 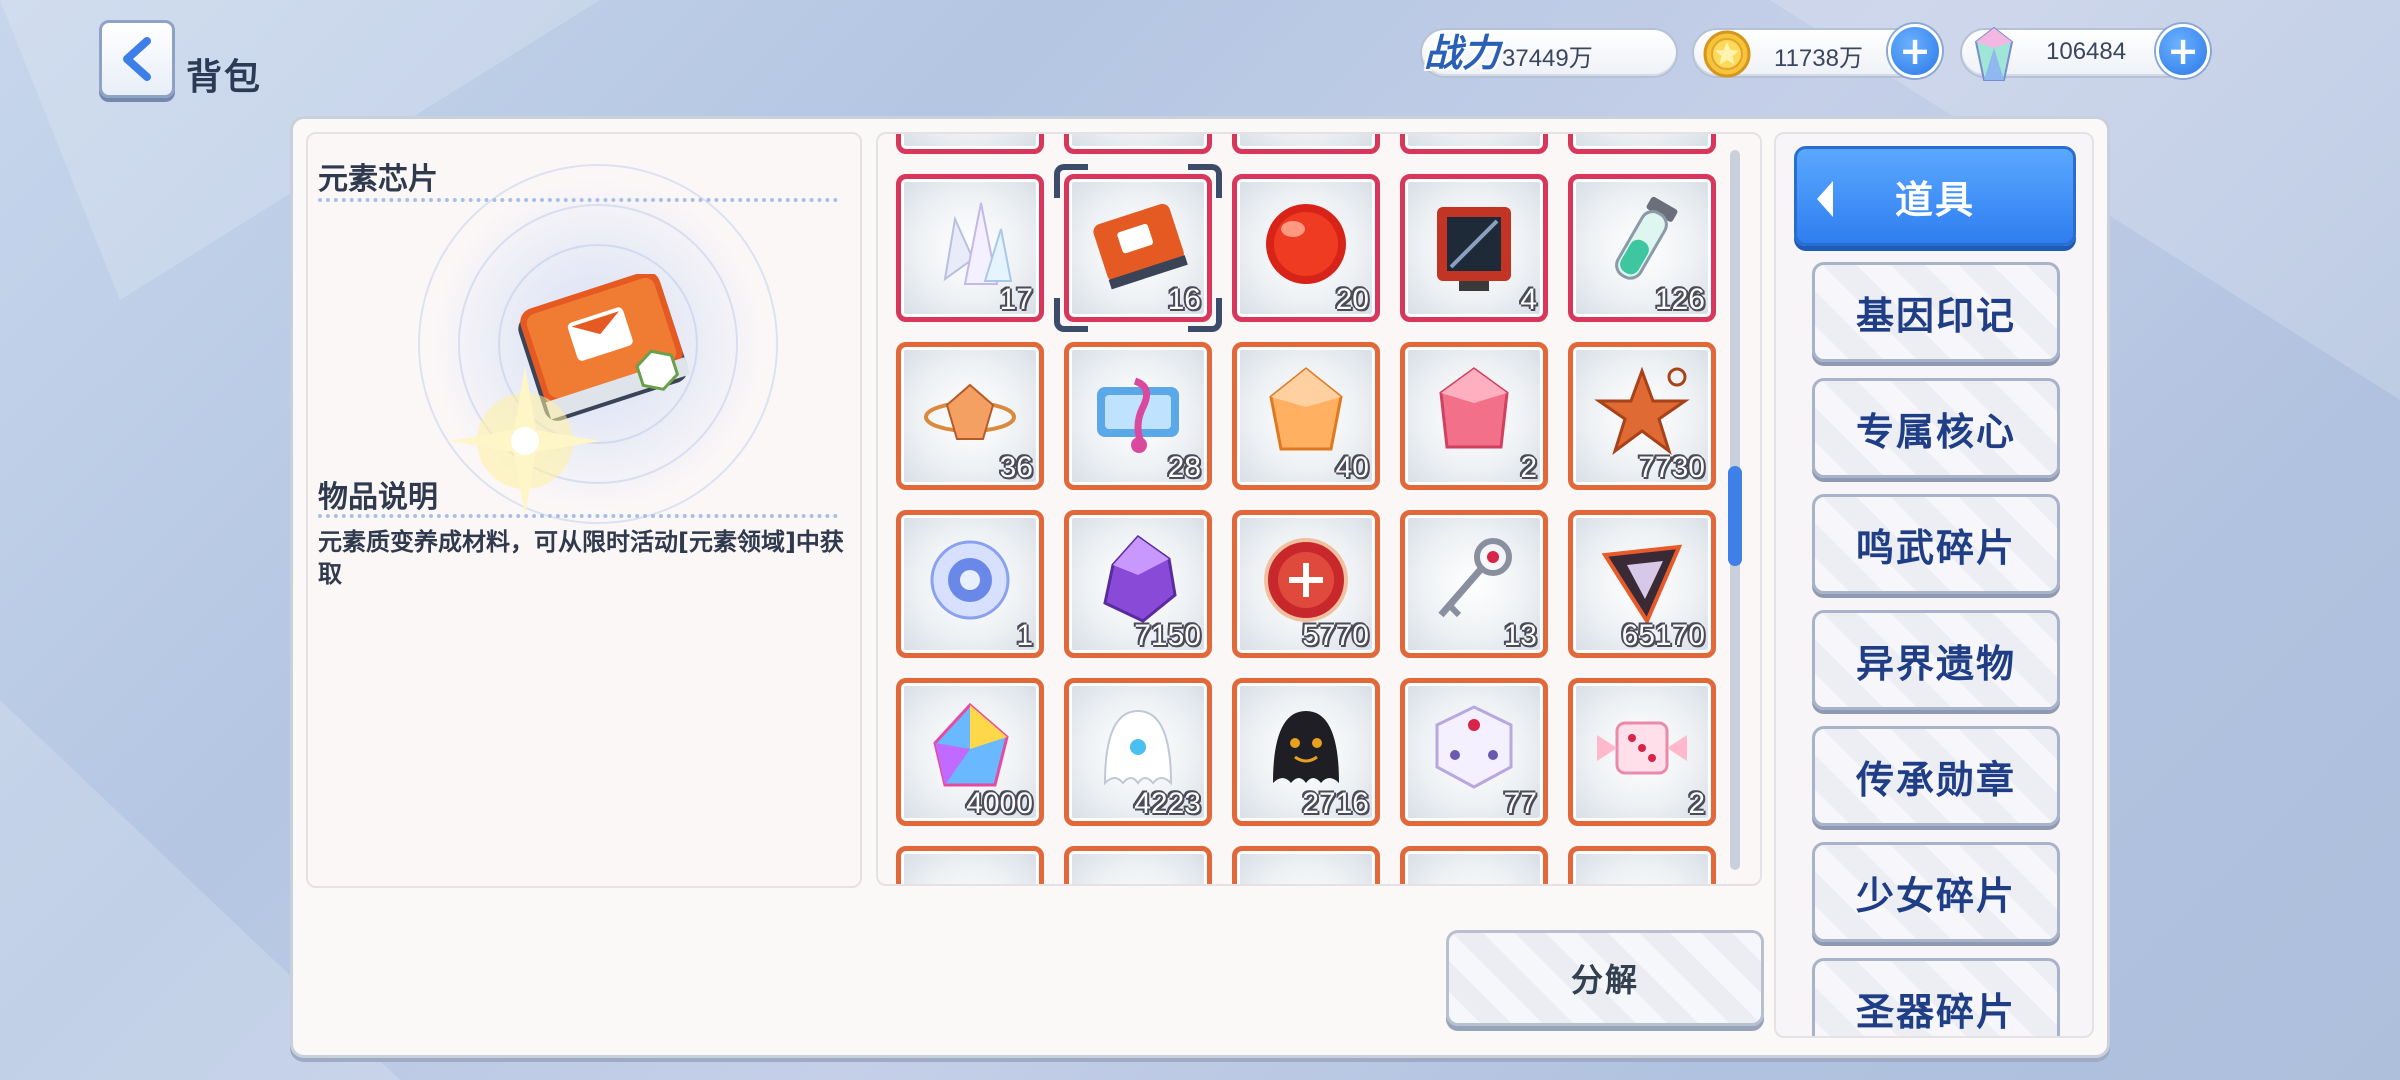 What do you see at coordinates (1935, 547) in the screenshot?
I see `tab-label: 鸣武碎片` at bounding box center [1935, 547].